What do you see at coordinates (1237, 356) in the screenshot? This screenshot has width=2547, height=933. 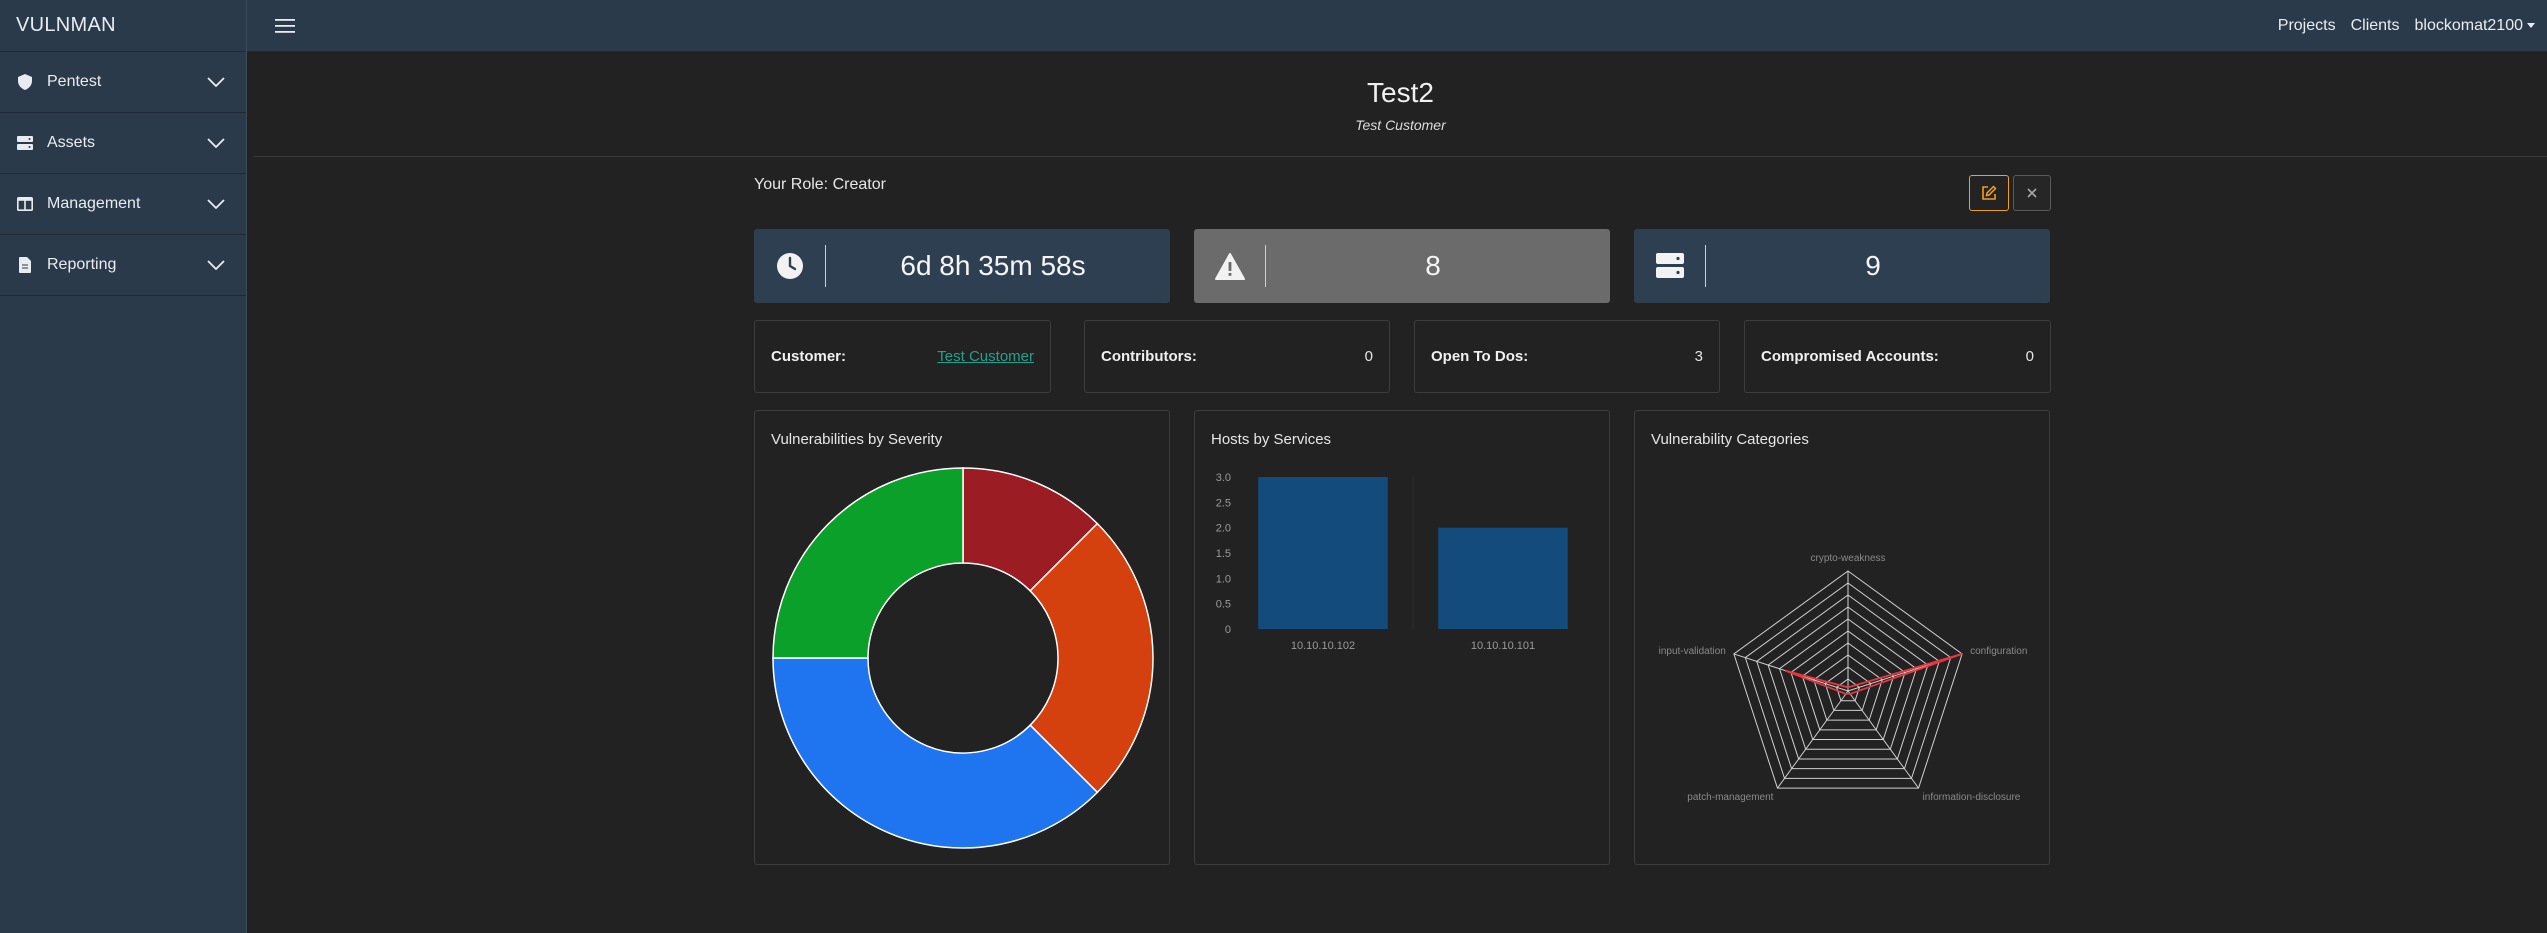 I see `info-contributors: Contributors: 0` at bounding box center [1237, 356].